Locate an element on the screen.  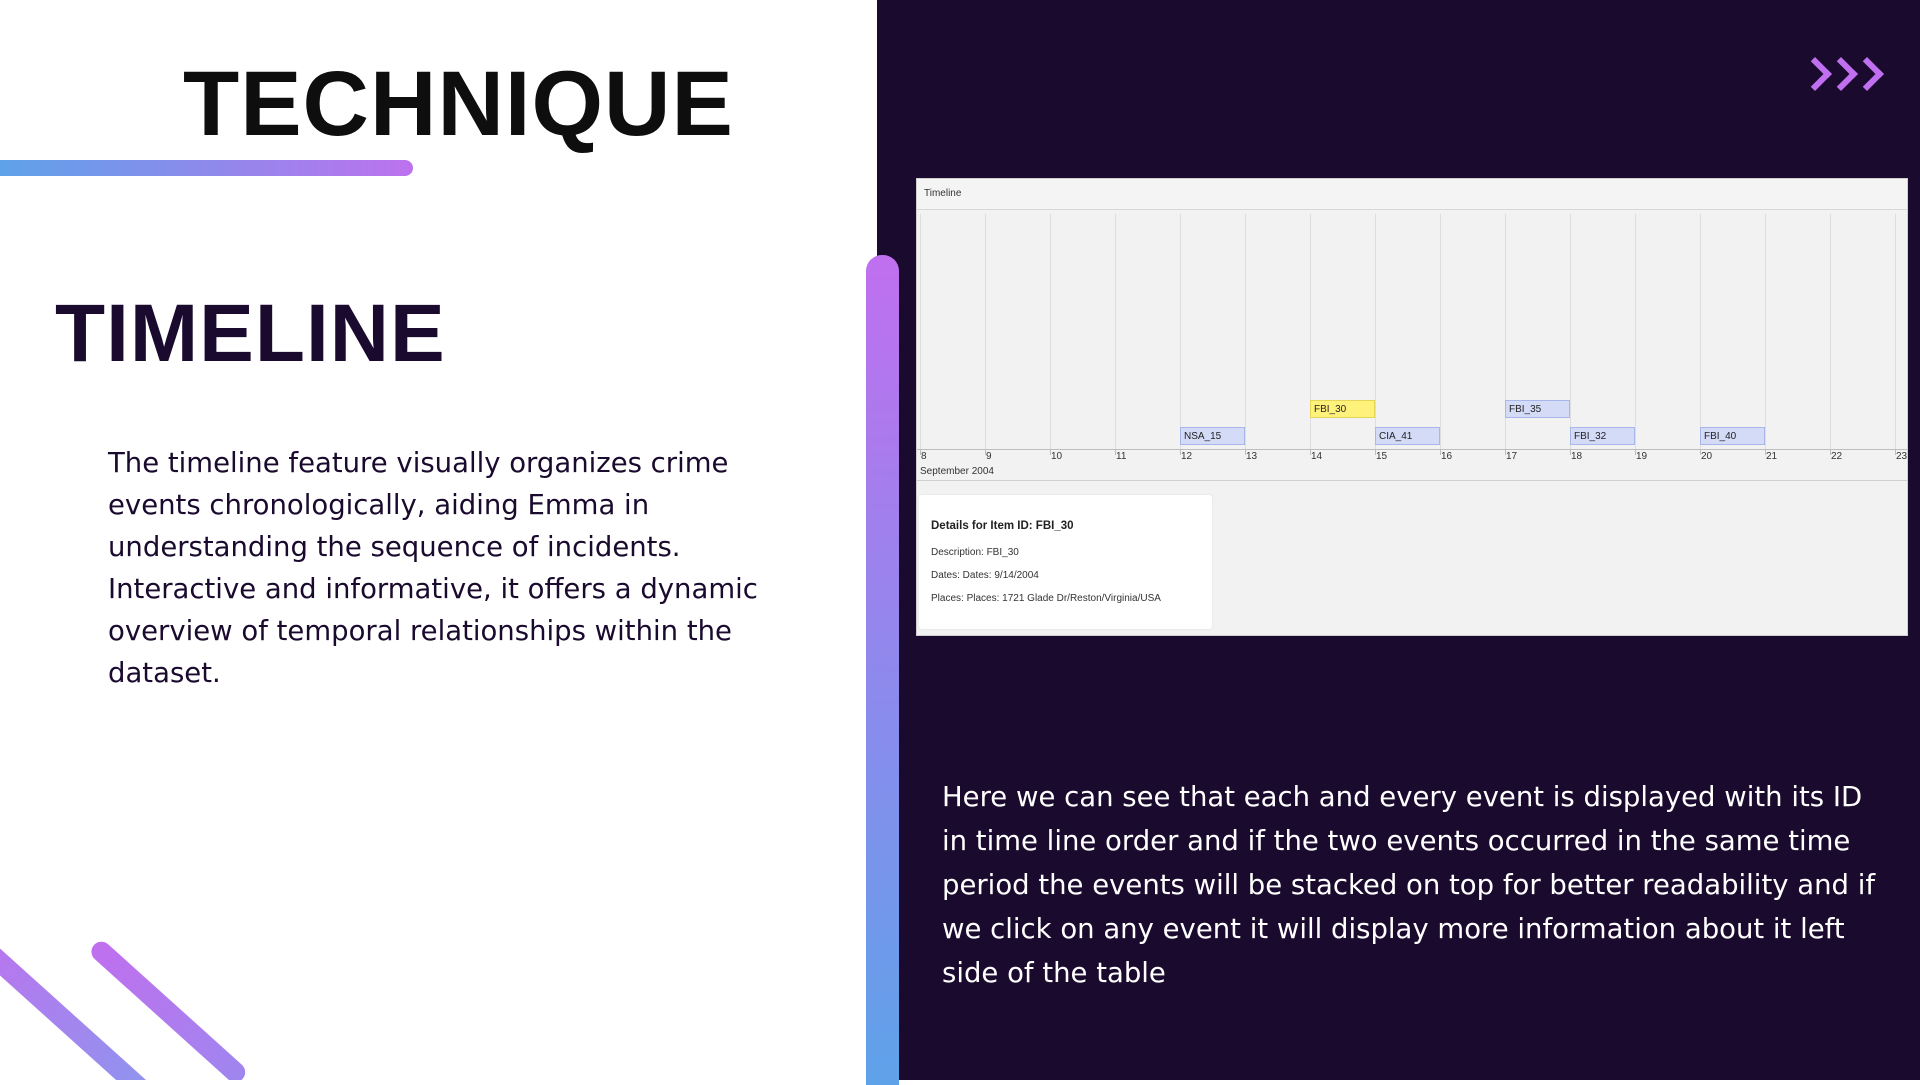
heading-underline is located at coordinates (206, 168).